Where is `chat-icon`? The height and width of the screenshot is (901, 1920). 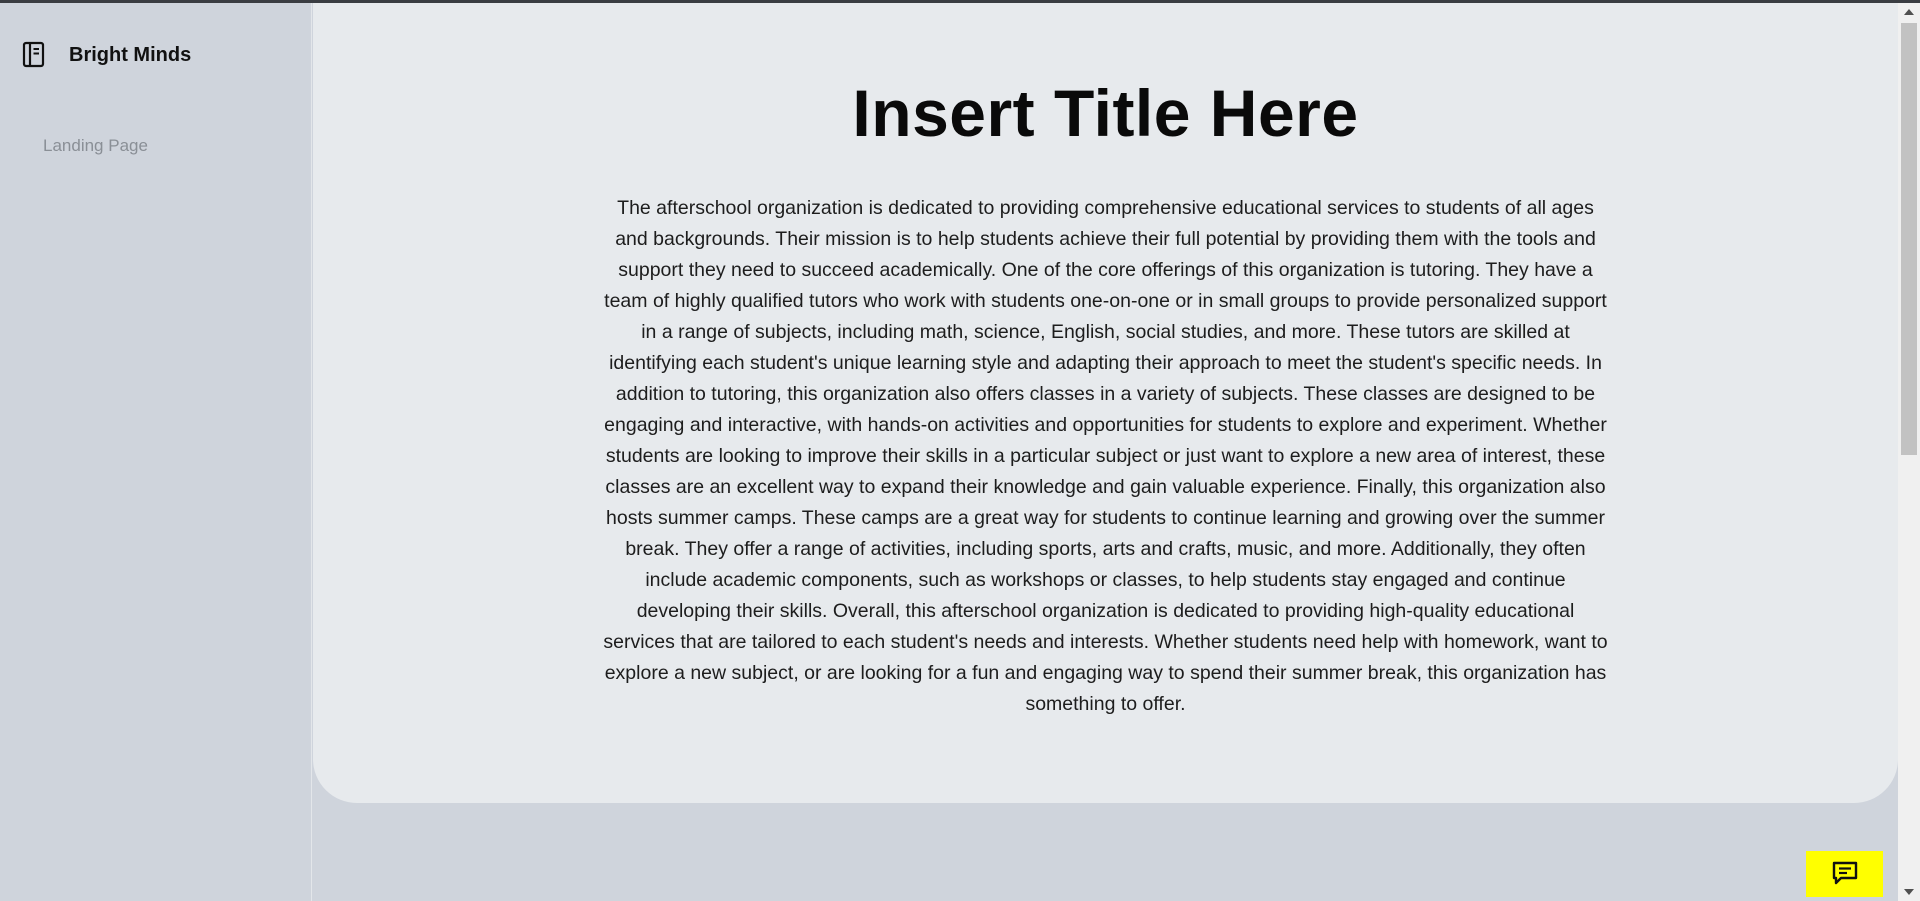 chat-icon is located at coordinates (1845, 874).